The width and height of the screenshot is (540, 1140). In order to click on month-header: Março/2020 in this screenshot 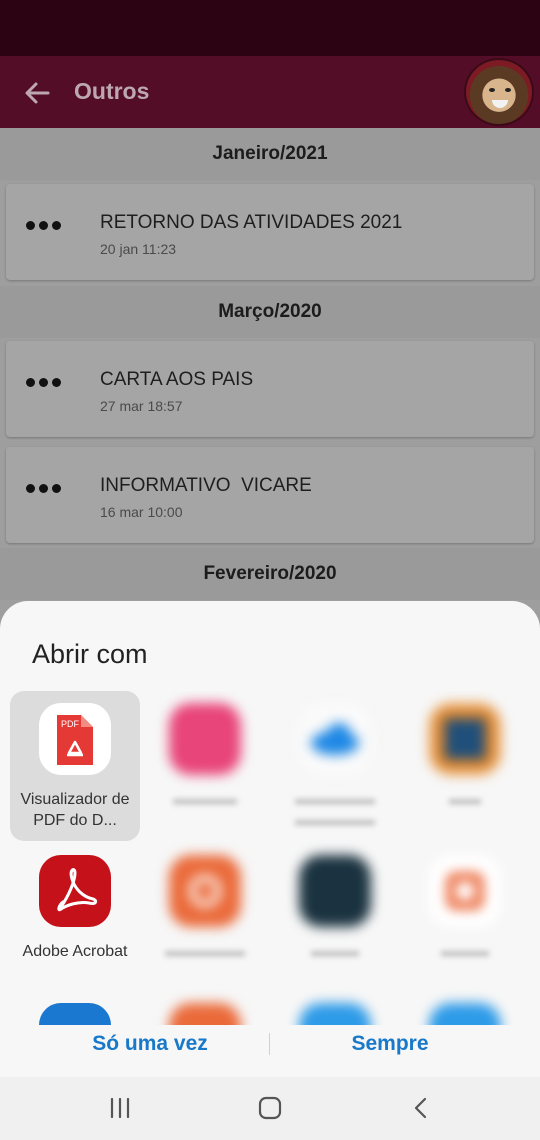, I will do `click(270, 312)`.